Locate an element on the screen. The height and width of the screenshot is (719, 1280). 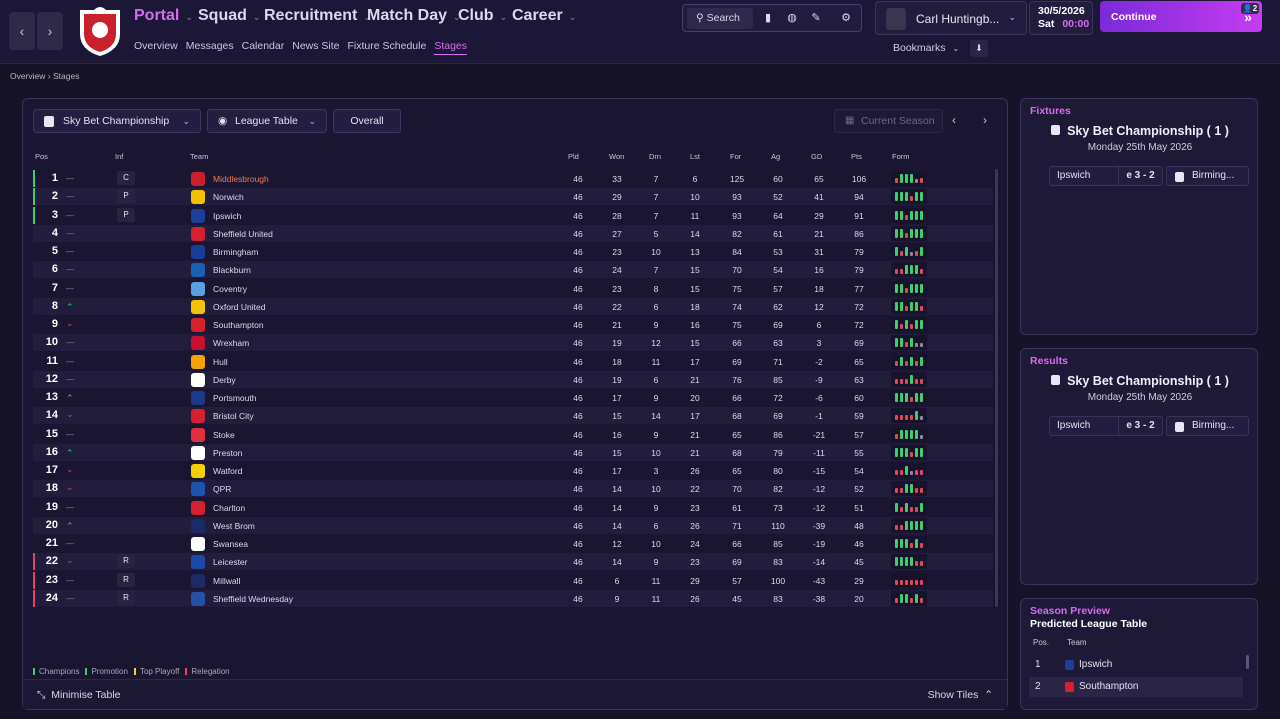
prev-season-button: ‹ is located at coordinates (954, 120).